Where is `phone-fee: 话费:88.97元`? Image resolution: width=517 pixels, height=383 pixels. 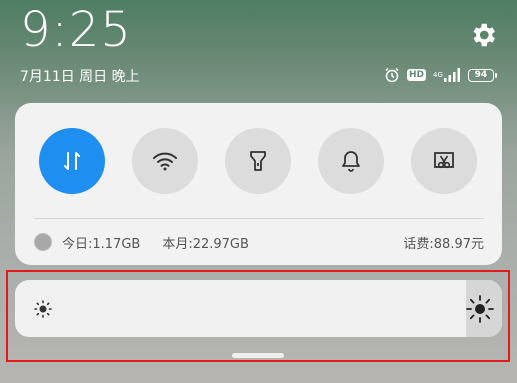 phone-fee: 话费:88.97元 is located at coordinates (443, 244).